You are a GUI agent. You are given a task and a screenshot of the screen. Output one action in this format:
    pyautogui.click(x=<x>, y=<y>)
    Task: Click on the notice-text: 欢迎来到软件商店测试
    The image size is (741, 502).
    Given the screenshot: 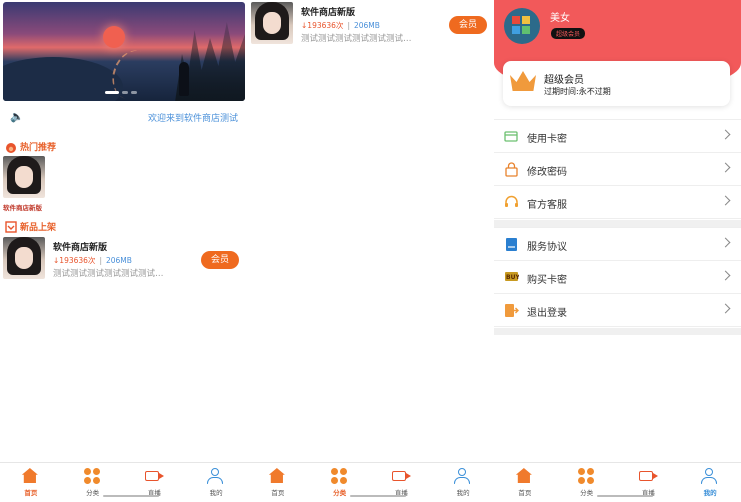 What is the action you would take?
    pyautogui.click(x=193, y=119)
    